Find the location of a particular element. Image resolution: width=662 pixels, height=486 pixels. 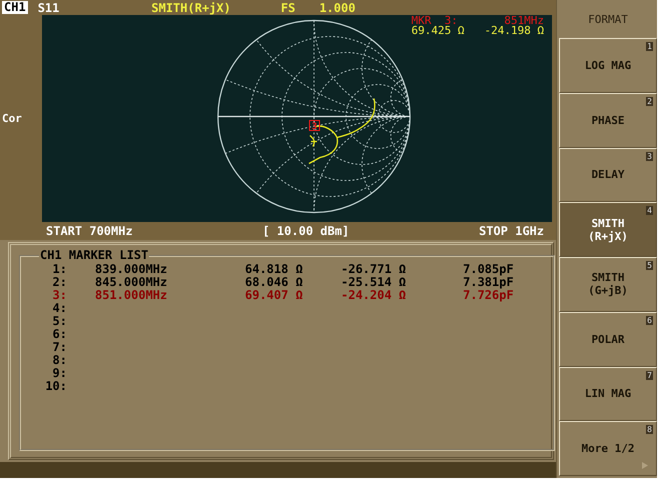

key-number: 2 is located at coordinates (649, 101).